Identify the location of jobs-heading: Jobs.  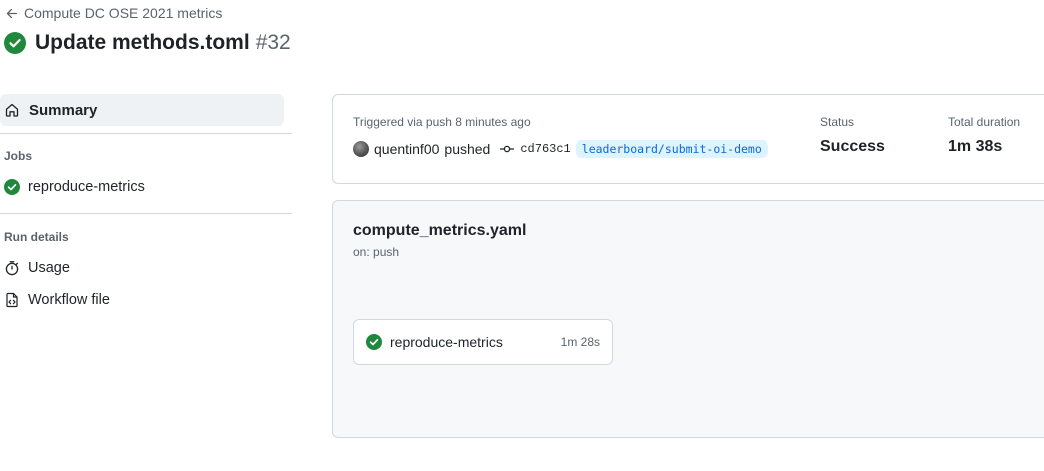
(18, 156).